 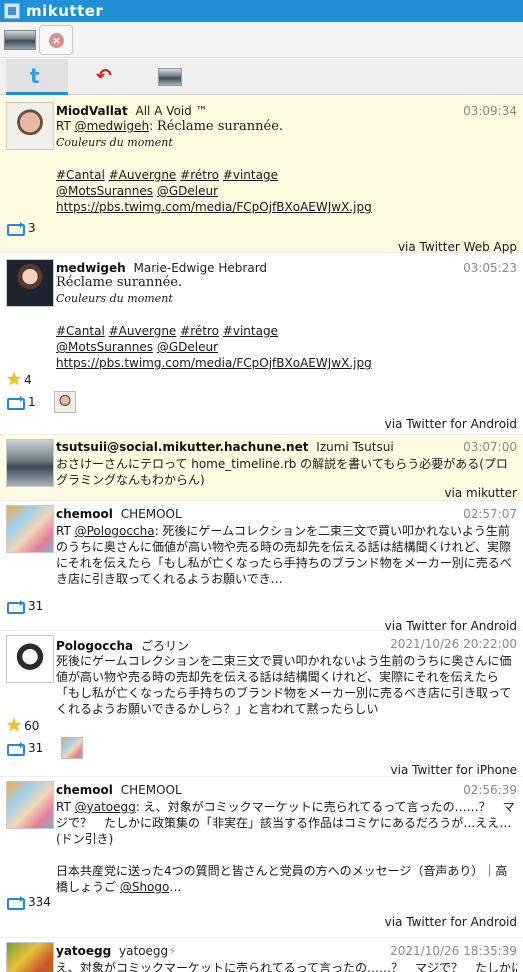 I want to click on timestamp: 2021/10/26 20:22:00, so click(x=453, y=644).